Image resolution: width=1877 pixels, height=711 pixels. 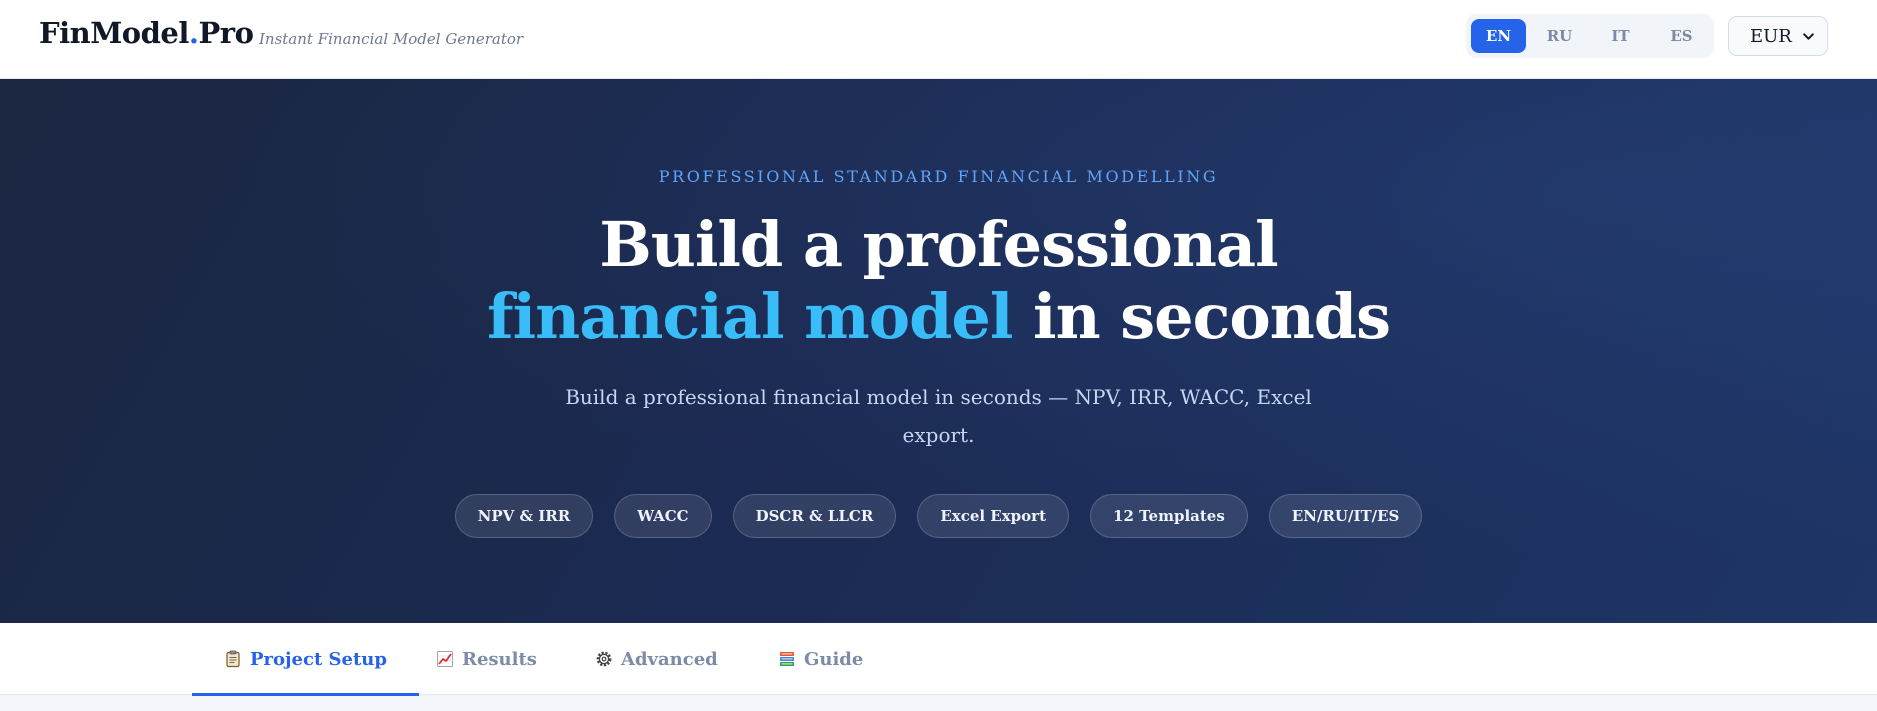 What do you see at coordinates (814, 516) in the screenshot?
I see `feature-chip: DSCR & LLCR` at bounding box center [814, 516].